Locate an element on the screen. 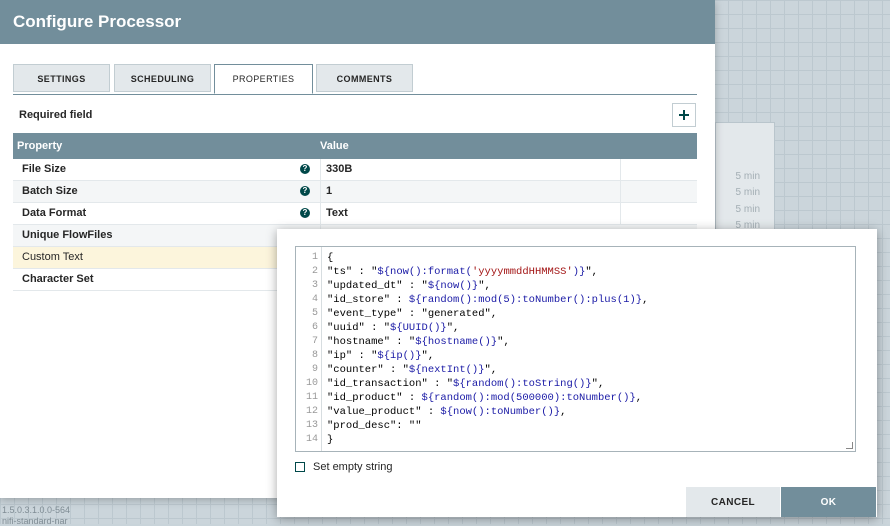 Image resolution: width=890 pixels, height=526 pixels. cancel-button: CANCEL is located at coordinates (733, 502).